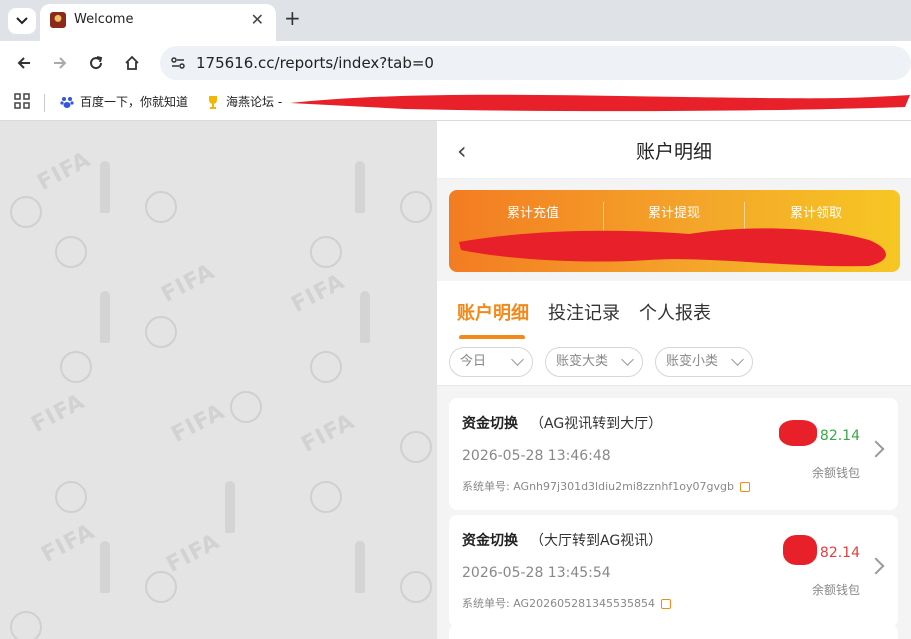 The width and height of the screenshot is (911, 639). What do you see at coordinates (493, 312) in the screenshot?
I see `tab-account-details: 账户明细` at bounding box center [493, 312].